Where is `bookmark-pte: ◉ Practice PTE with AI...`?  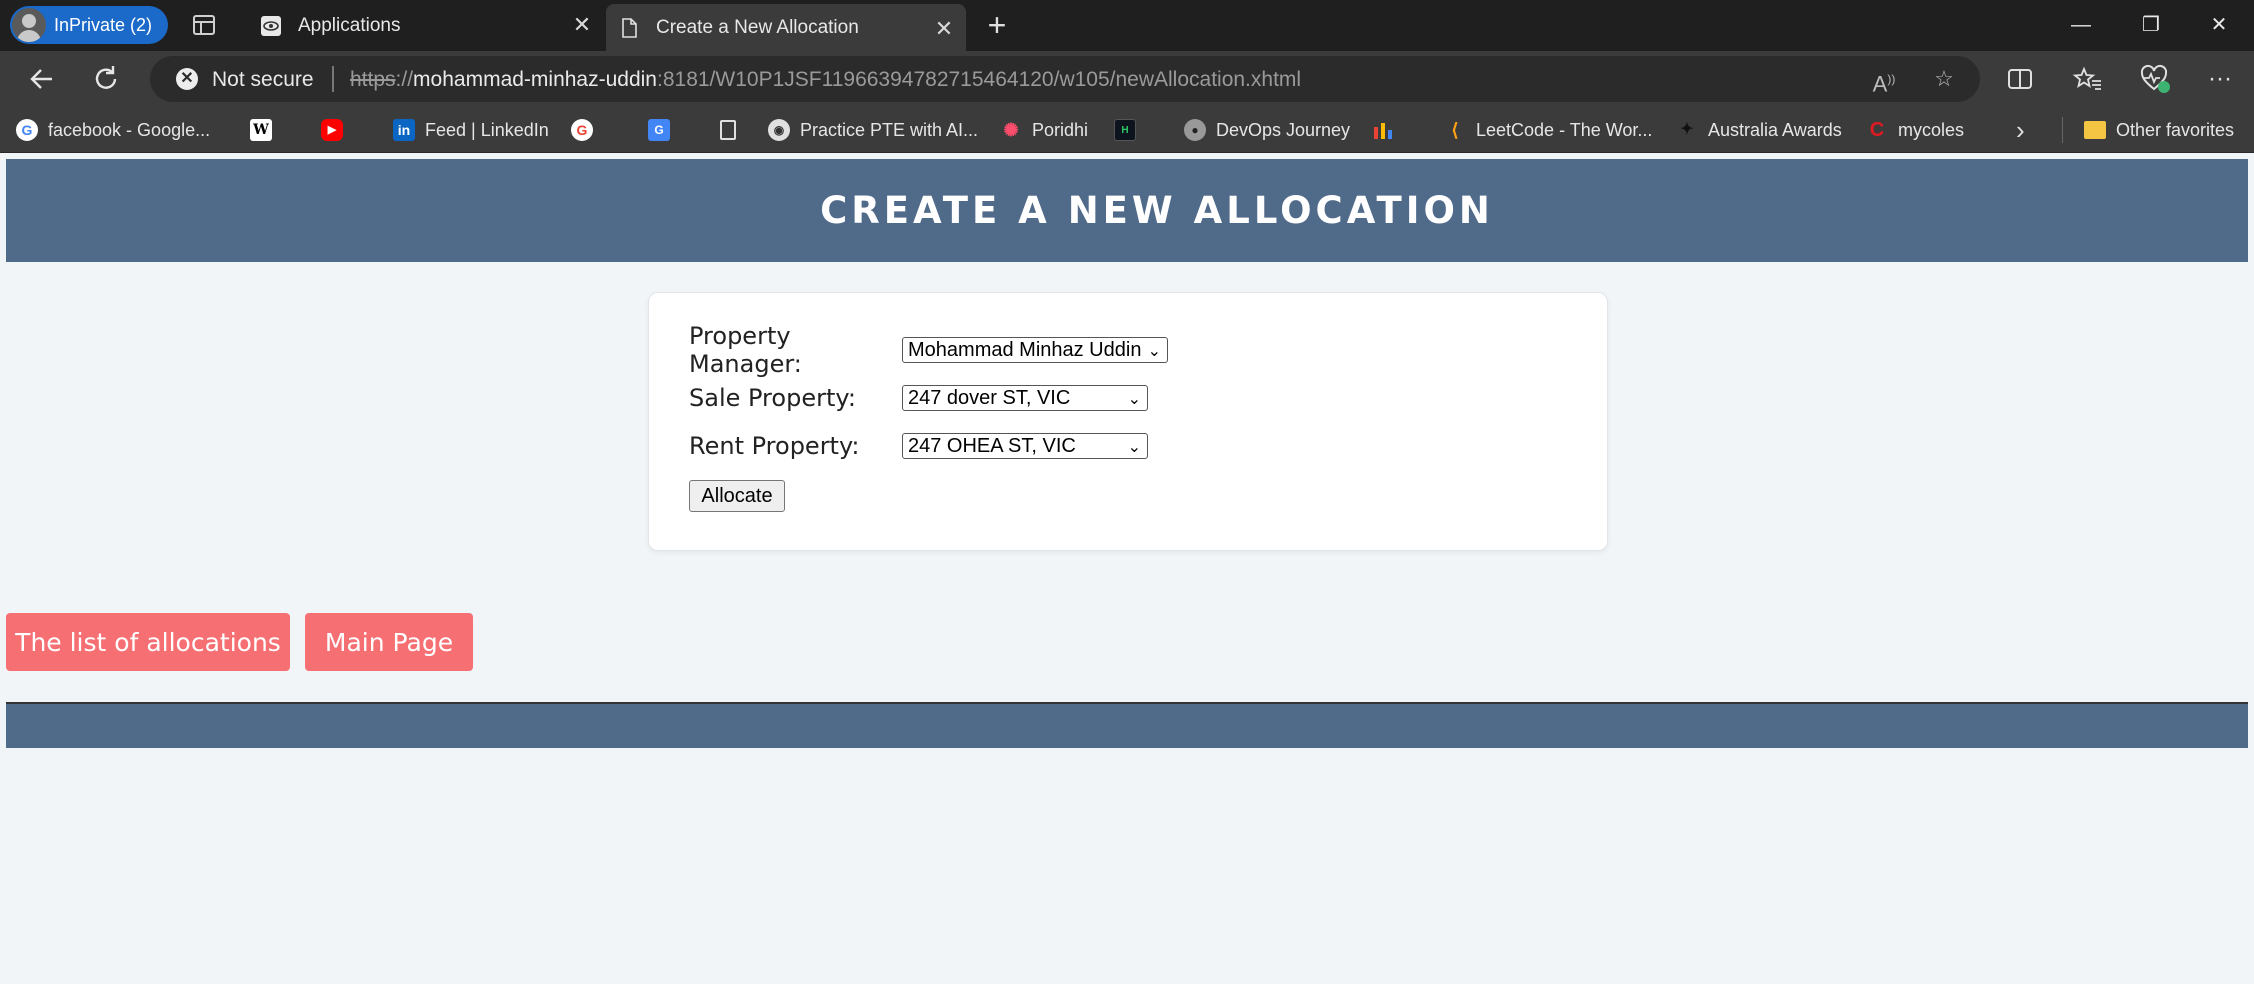 bookmark-pte: ◉ Practice PTE with AI... is located at coordinates (873, 130).